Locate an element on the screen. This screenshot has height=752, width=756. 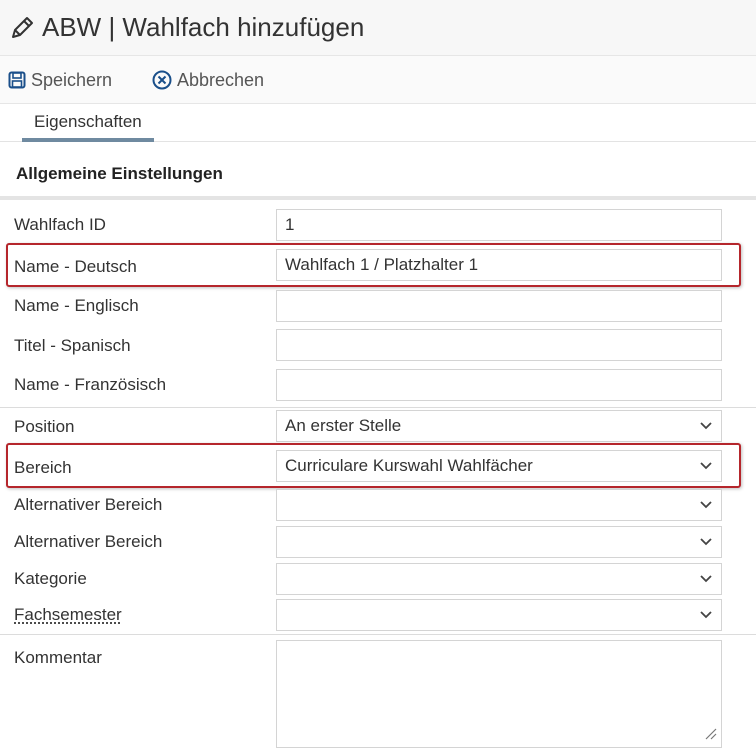
save-button: Speichern is located at coordinates (60, 80).